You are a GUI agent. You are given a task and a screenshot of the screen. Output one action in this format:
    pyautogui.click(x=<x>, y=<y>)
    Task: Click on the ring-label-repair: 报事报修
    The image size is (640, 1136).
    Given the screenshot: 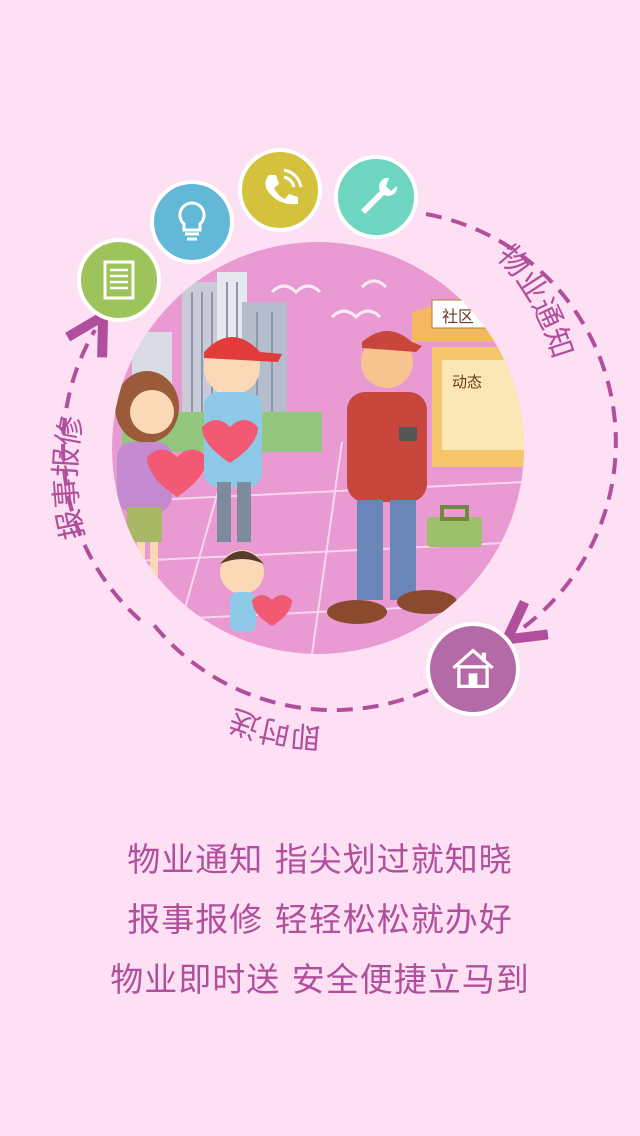 What is the action you would take?
    pyautogui.click(x=70, y=477)
    